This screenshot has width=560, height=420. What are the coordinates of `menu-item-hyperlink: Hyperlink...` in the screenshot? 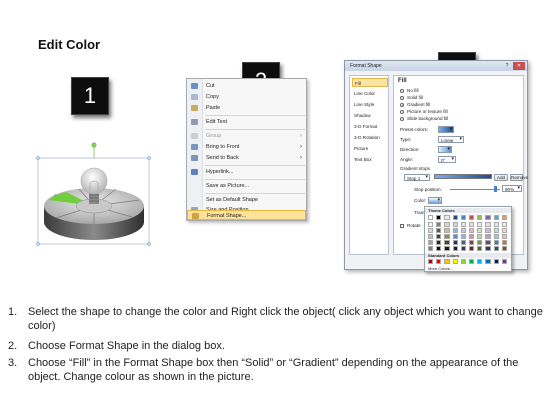 It's located at (246, 172).